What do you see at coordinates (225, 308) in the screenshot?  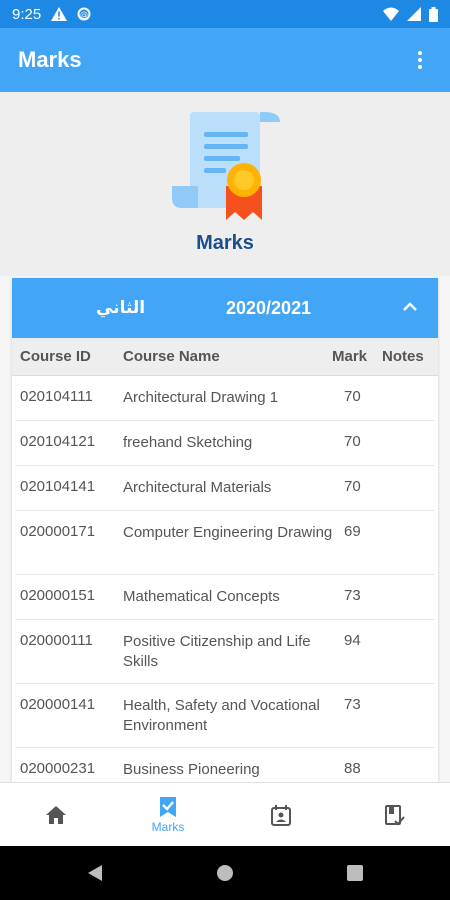 I see `term-header: الثاني 2020/2021` at bounding box center [225, 308].